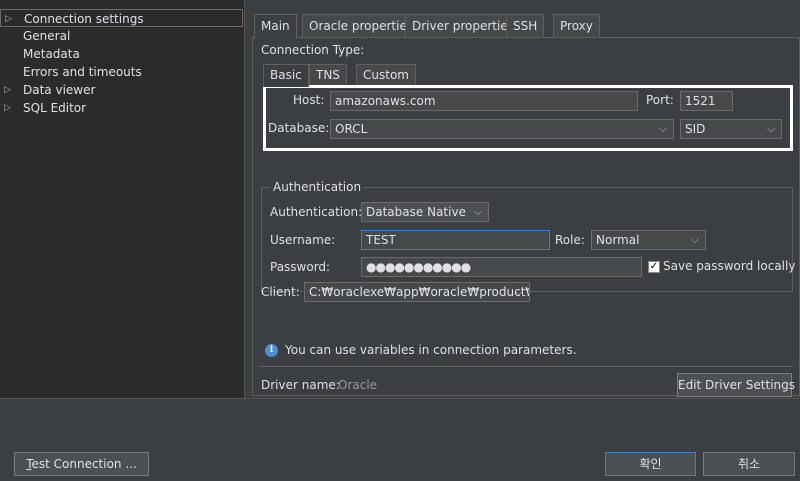 This screenshot has width=800, height=481. Describe the element at coordinates (121, 90) in the screenshot. I see `tree-item-data-viewer: ▷ Data viewer` at that location.